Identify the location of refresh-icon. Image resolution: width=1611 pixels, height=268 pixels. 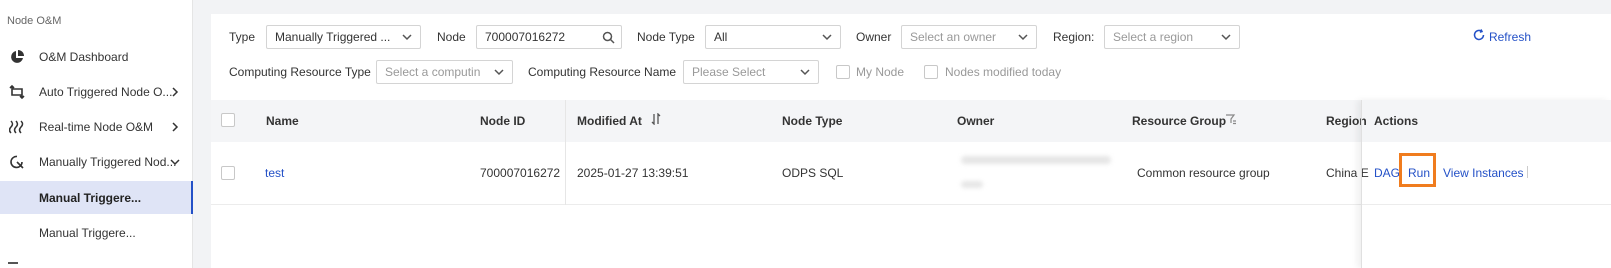
(1479, 36).